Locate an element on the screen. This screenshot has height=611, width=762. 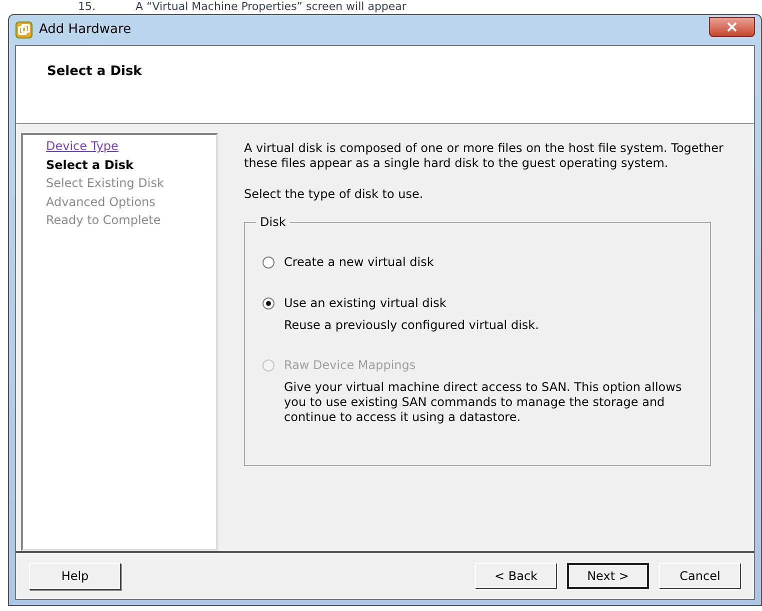
close-icon is located at coordinates (732, 27).